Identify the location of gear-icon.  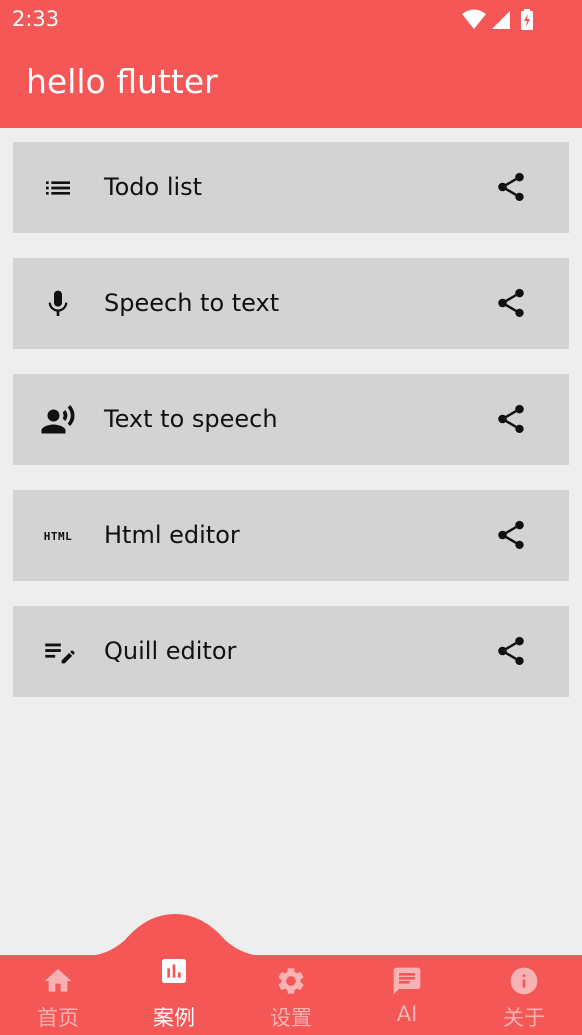
(291, 981).